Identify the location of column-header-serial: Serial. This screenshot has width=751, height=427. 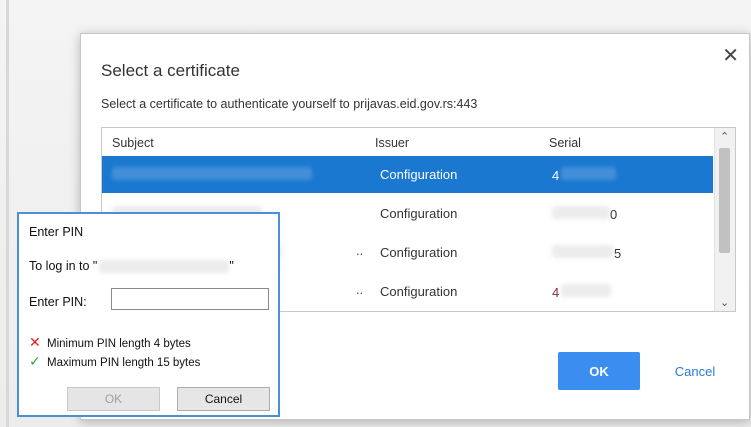
(565, 143).